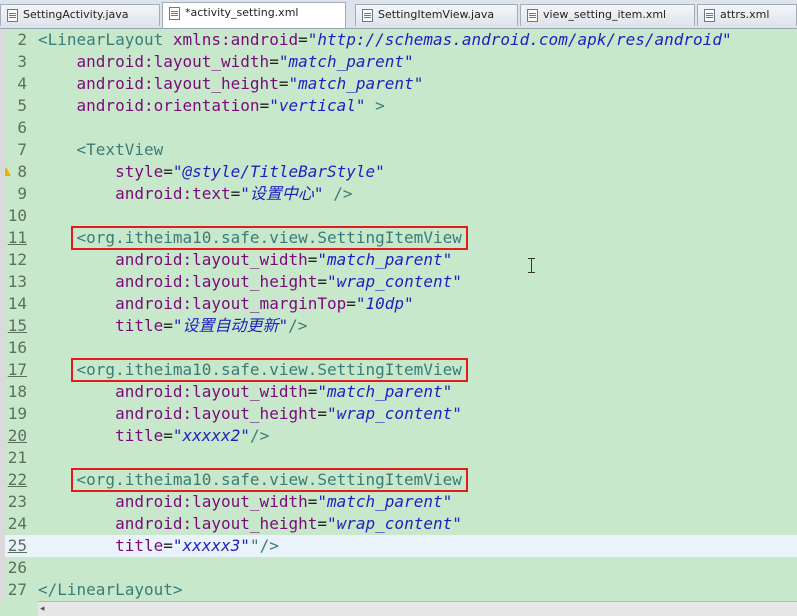  I want to click on code-line: 12 android:layout_width="match_parent", so click(398, 260).